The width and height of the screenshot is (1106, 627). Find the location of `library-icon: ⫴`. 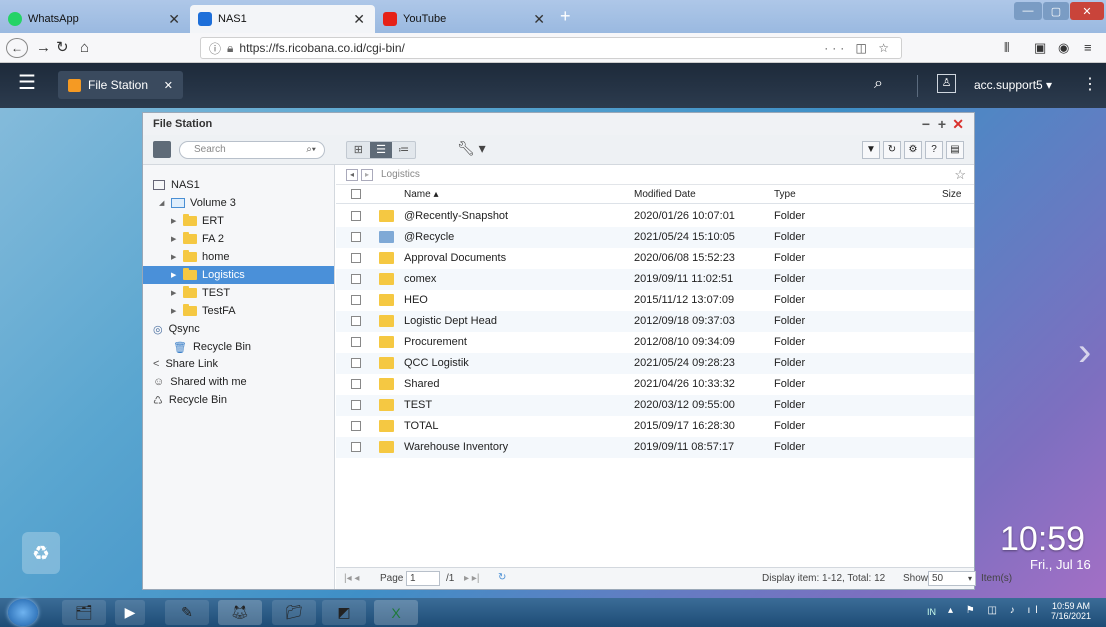

library-icon: ⫴ is located at coordinates (1006, 48).